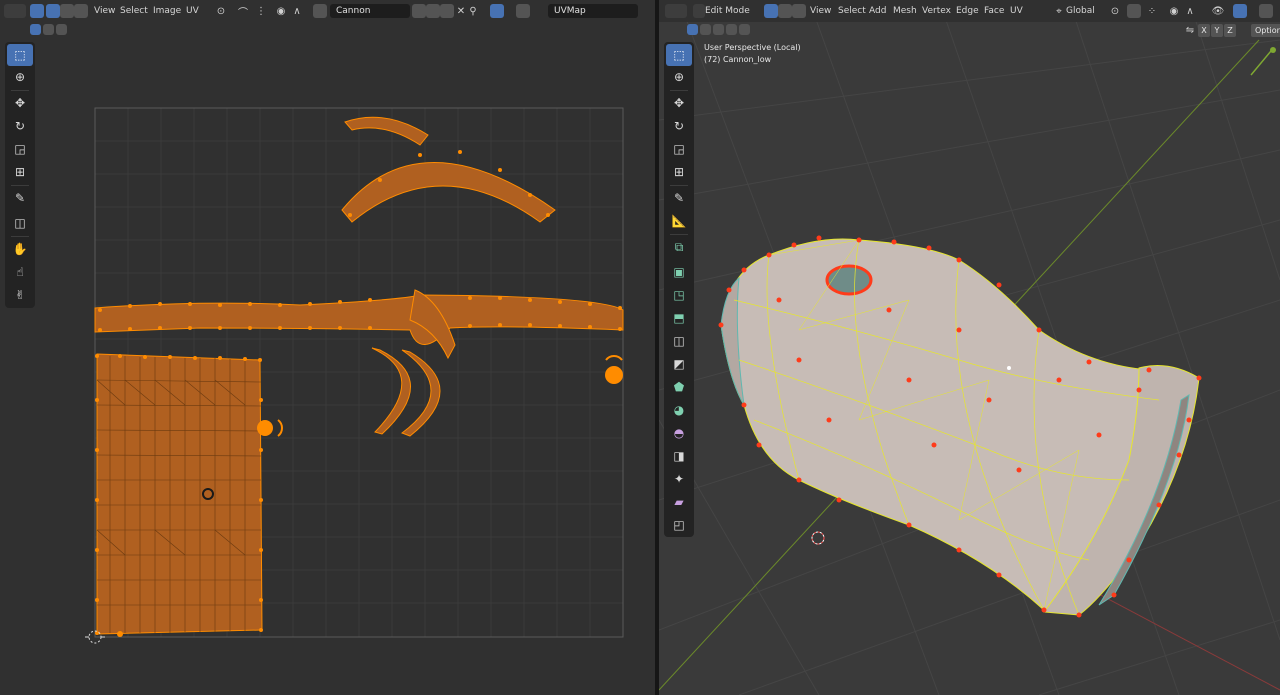 The width and height of the screenshot is (1280, 695). I want to click on orientation-icon: ⌖, so click(1059, 11).